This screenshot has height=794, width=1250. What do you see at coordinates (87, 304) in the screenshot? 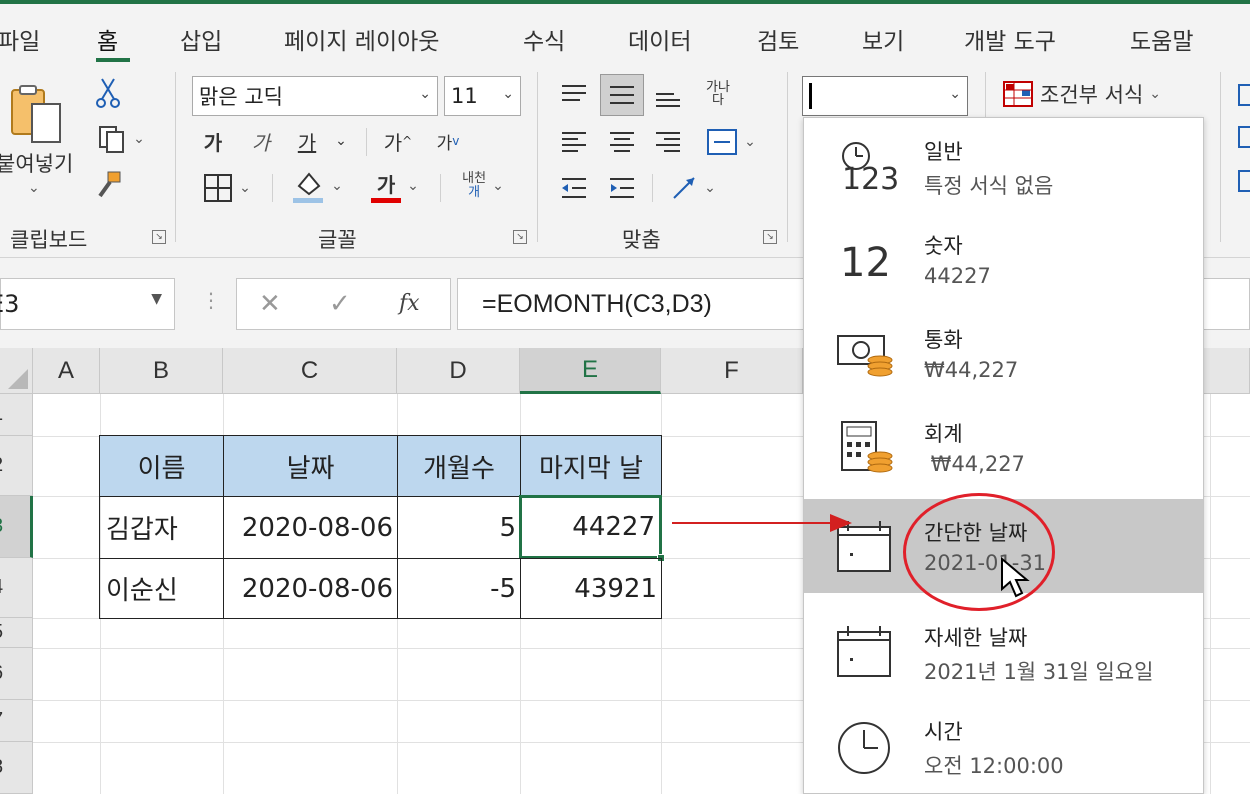
I see `name-box: E3 ▼` at bounding box center [87, 304].